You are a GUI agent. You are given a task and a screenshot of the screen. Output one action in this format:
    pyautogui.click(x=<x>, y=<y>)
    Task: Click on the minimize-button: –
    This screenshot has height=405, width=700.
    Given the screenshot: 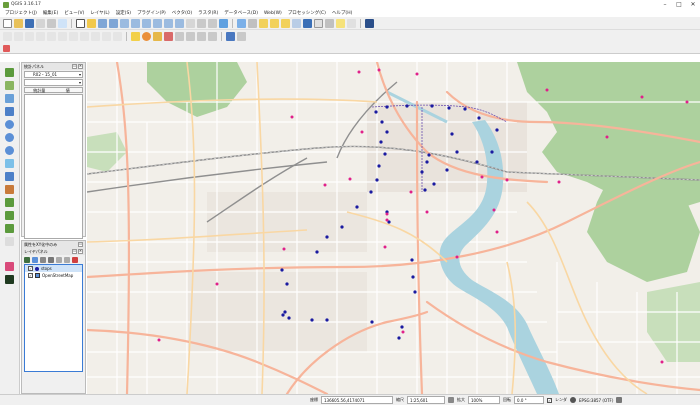 What is the action you would take?
    pyautogui.click(x=665, y=4)
    